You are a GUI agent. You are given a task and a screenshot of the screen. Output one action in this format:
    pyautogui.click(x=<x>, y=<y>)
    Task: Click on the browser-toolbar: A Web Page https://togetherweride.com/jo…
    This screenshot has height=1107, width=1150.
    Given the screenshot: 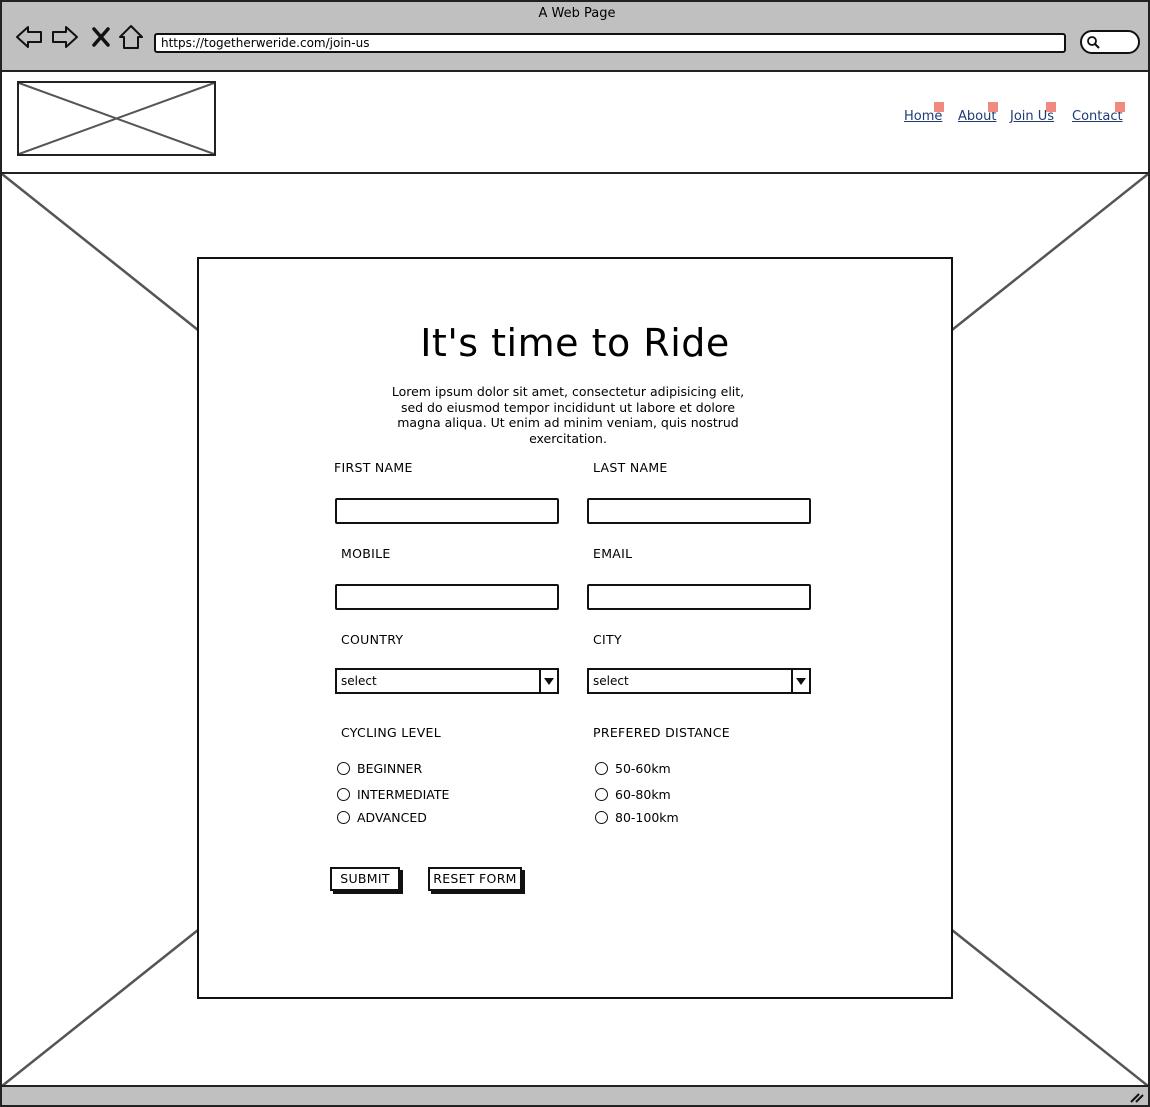 What is the action you would take?
    pyautogui.click(x=575, y=36)
    